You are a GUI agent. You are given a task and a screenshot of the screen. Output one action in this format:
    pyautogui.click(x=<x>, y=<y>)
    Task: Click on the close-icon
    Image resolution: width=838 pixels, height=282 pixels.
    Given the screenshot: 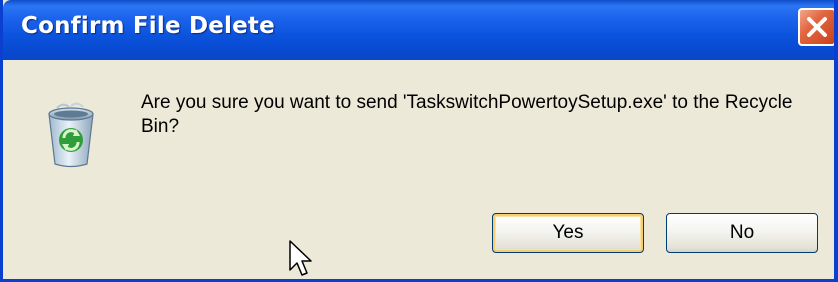 What is the action you would take?
    pyautogui.click(x=817, y=27)
    